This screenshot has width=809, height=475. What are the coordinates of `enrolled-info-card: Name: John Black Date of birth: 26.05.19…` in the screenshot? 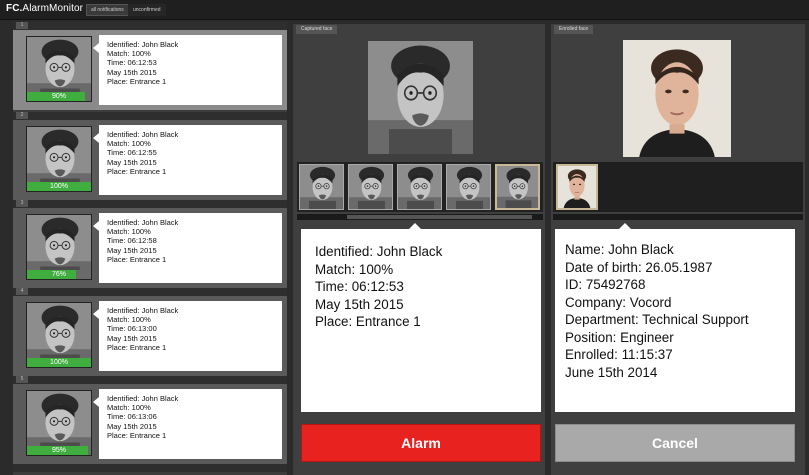 It's located at (675, 317).